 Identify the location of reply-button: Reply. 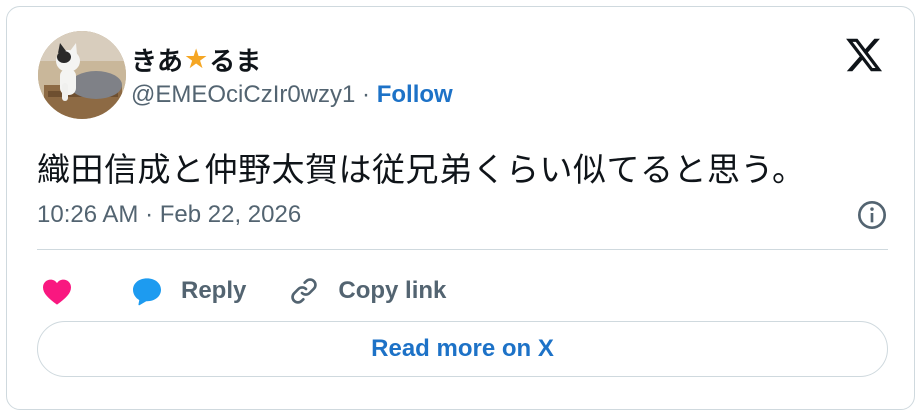
(188, 291).